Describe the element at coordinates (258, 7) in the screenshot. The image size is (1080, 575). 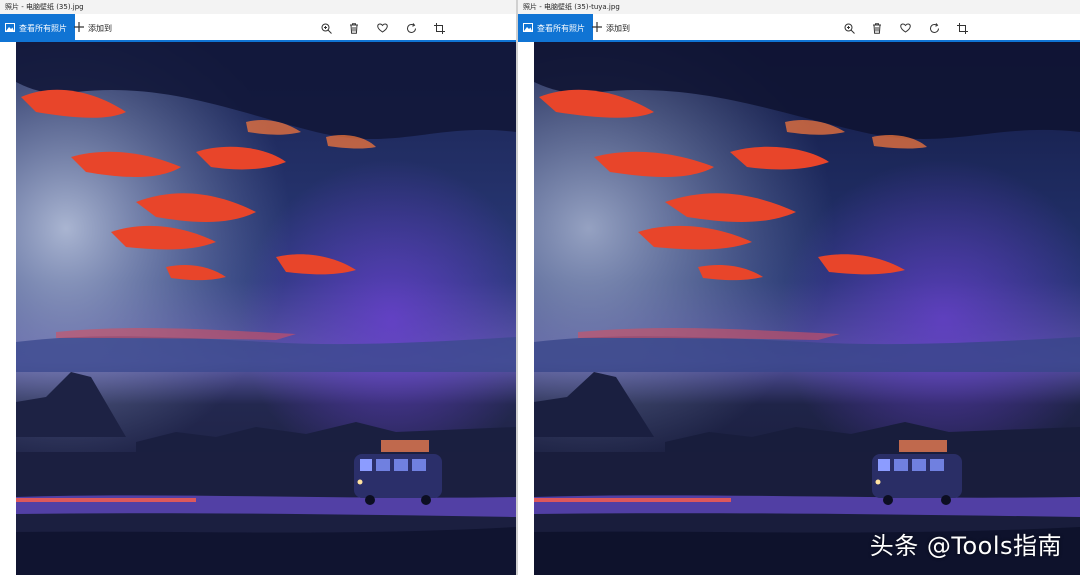
I see `window-title: 照片 - 电脑壁纸 (35).jpg` at that location.